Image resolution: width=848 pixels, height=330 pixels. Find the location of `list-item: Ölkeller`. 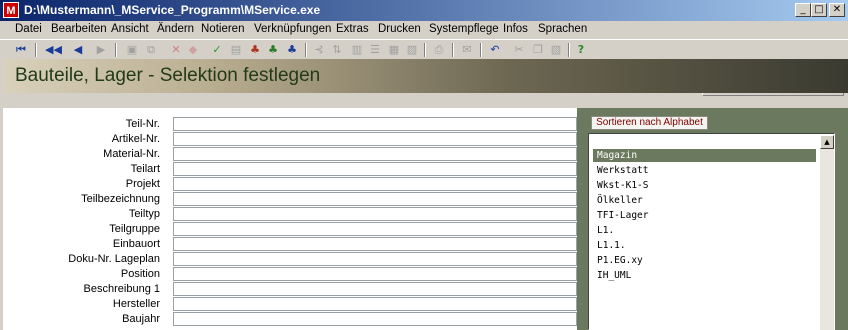

list-item: Ölkeller is located at coordinates (704, 200).